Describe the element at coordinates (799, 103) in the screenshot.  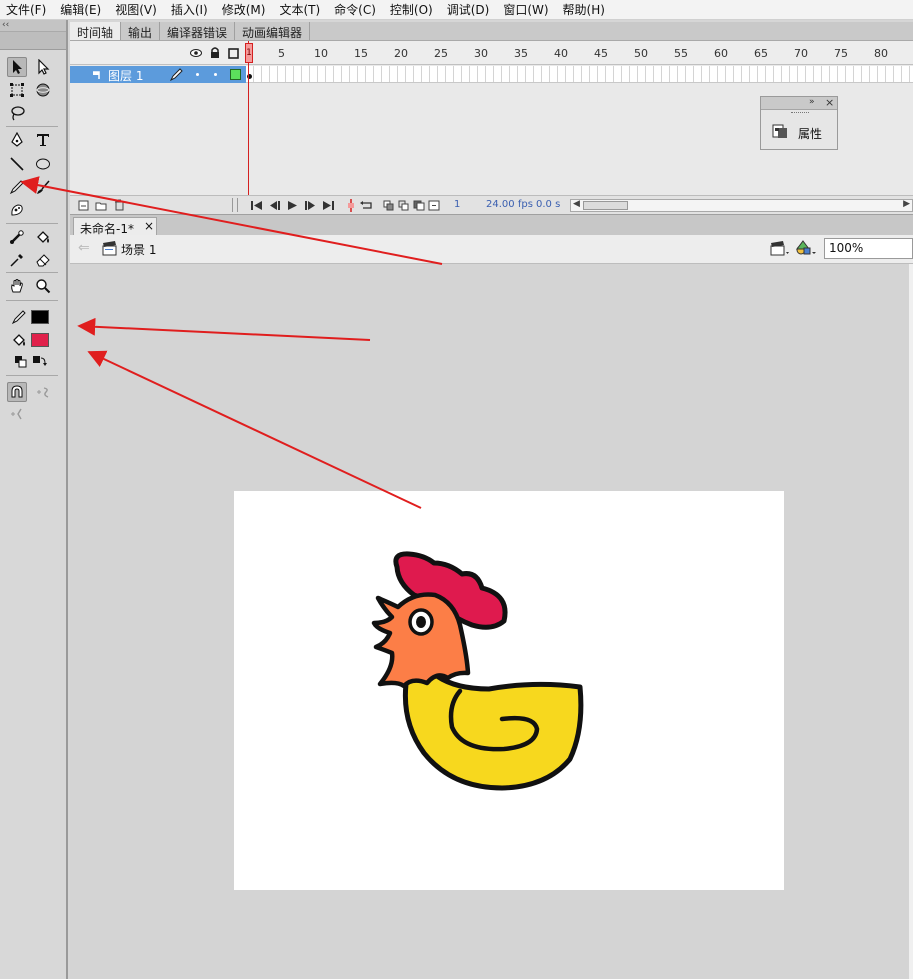
I see `properties-panel-titlebar: » ×` at that location.